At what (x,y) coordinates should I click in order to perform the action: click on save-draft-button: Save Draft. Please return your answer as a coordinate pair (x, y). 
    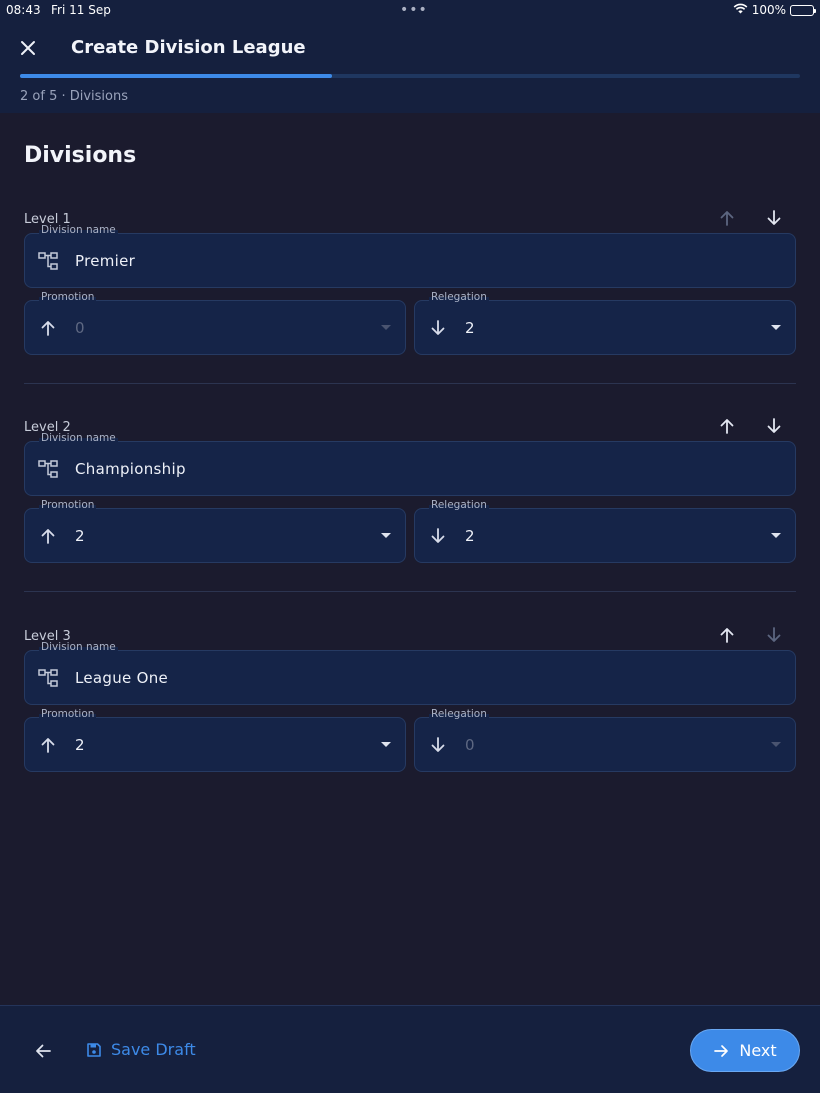
    Looking at the image, I should click on (141, 1049).